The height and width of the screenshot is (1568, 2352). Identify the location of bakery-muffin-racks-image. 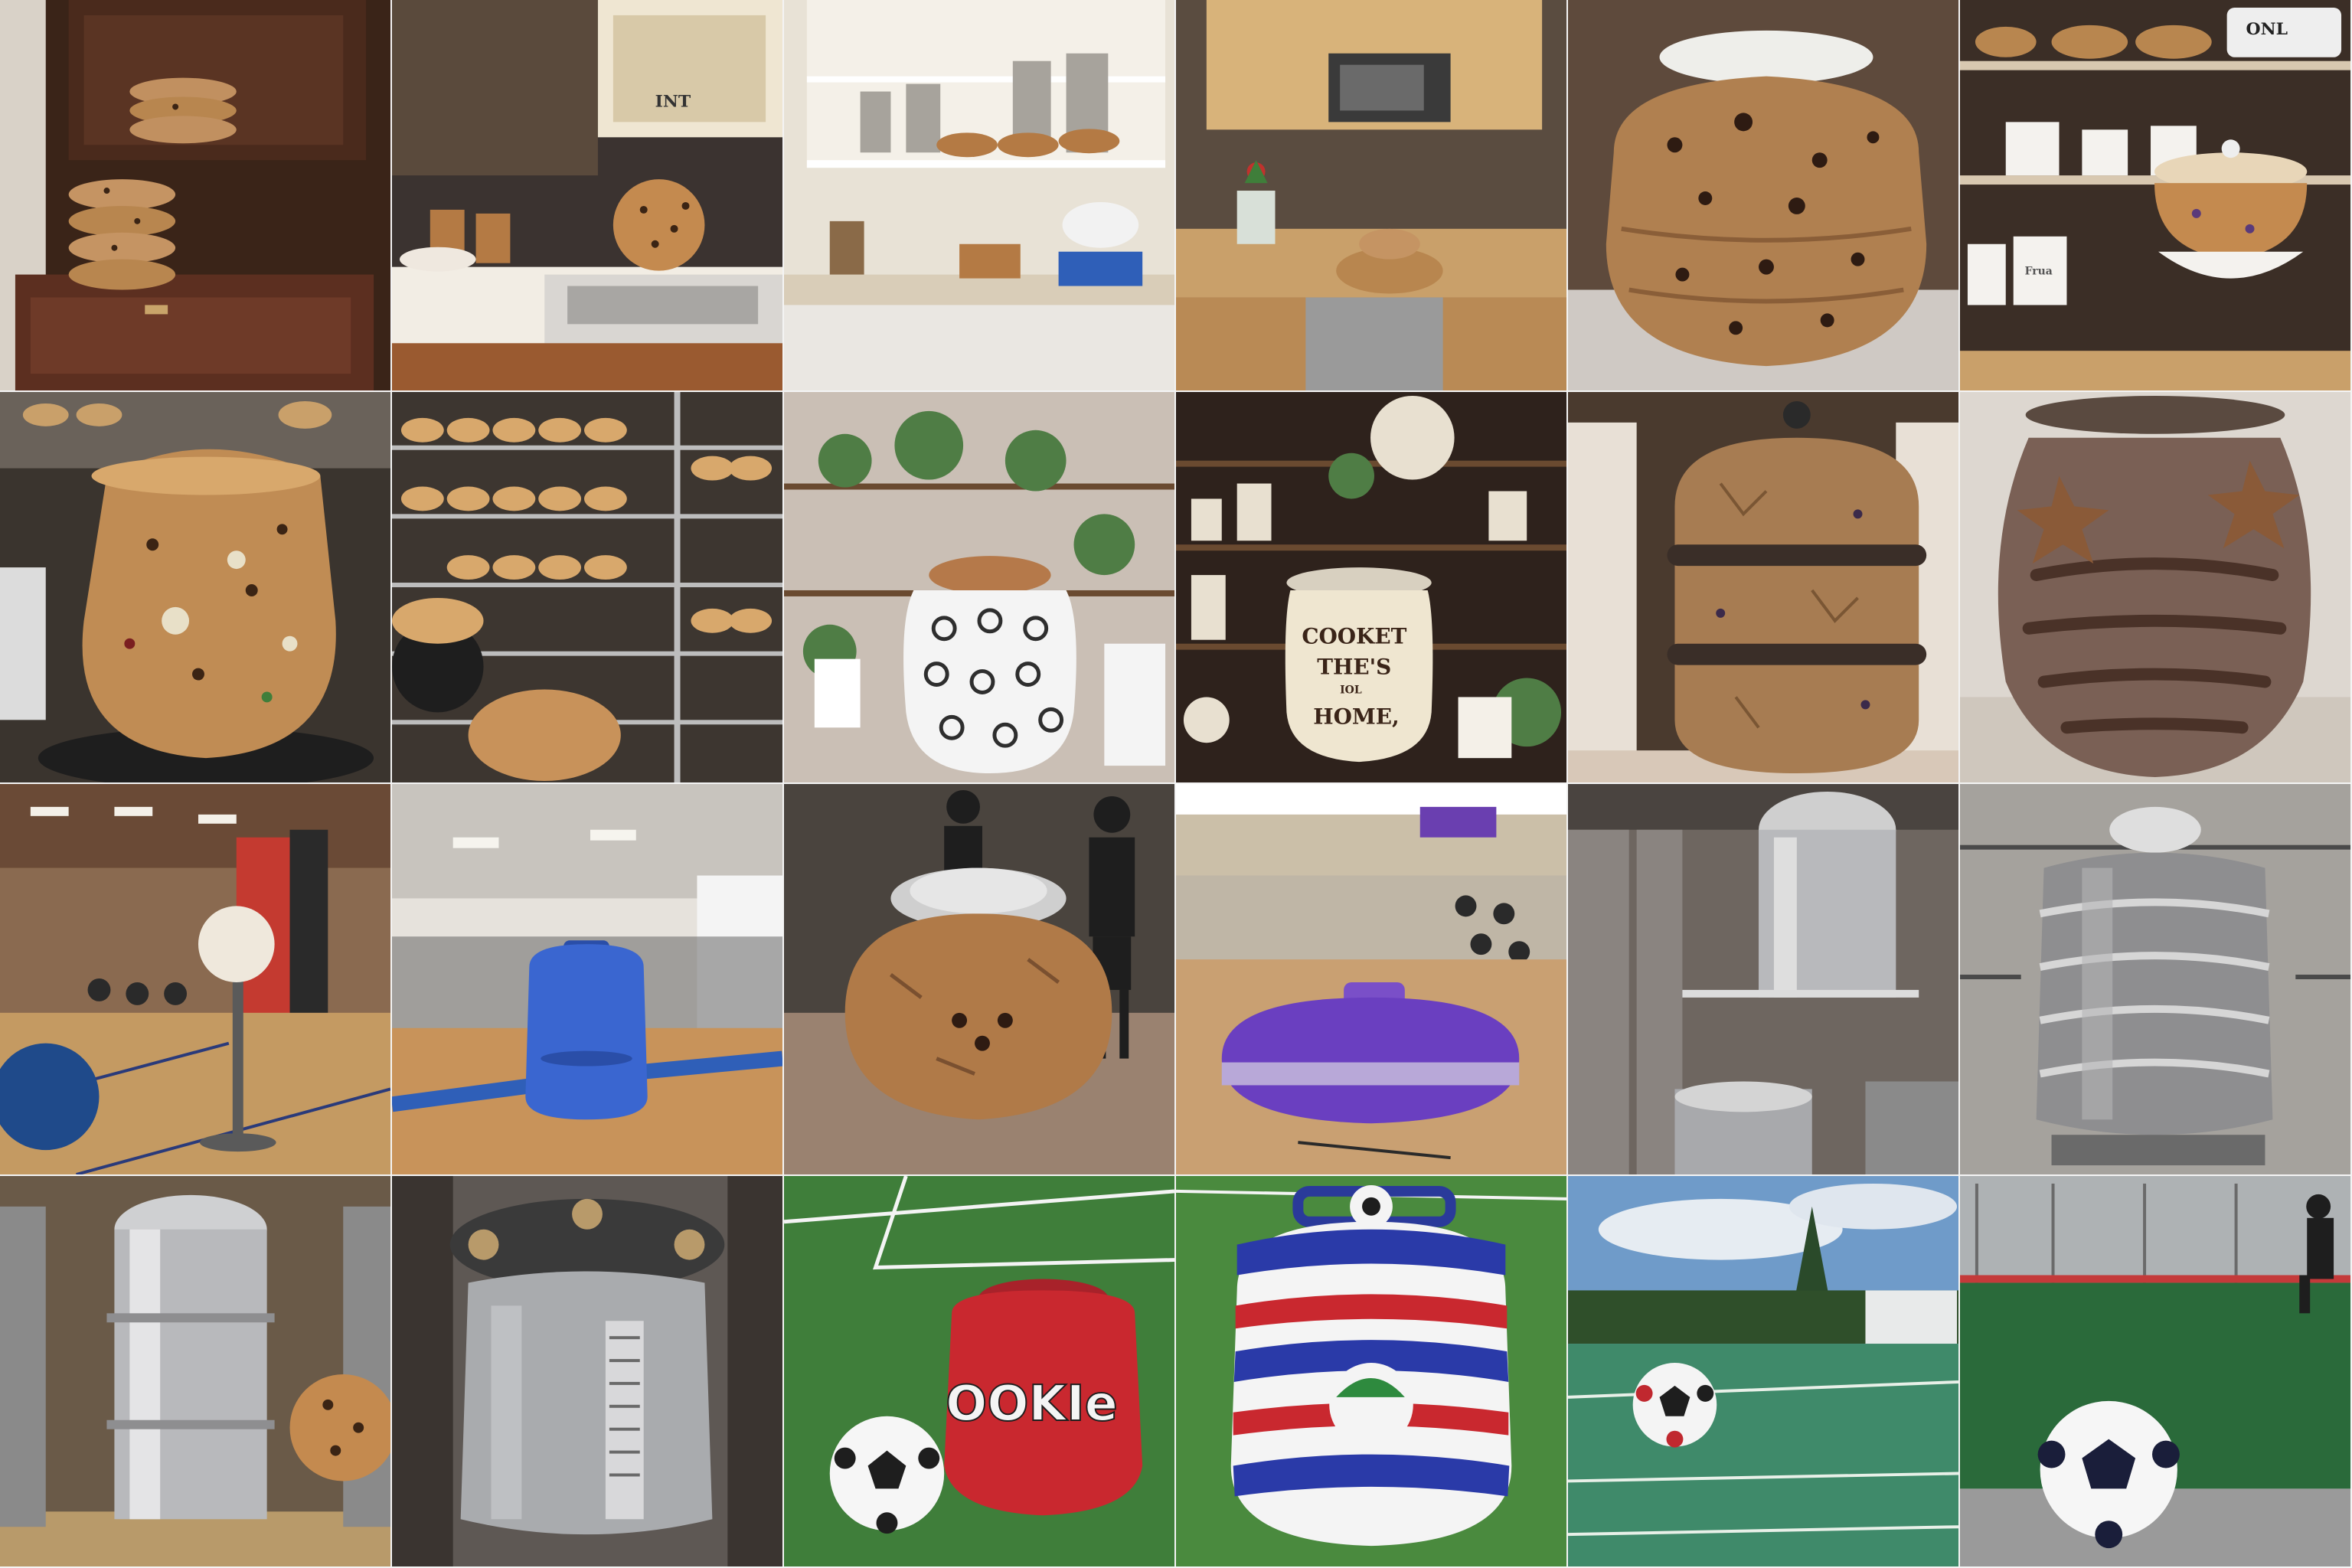
(587, 587).